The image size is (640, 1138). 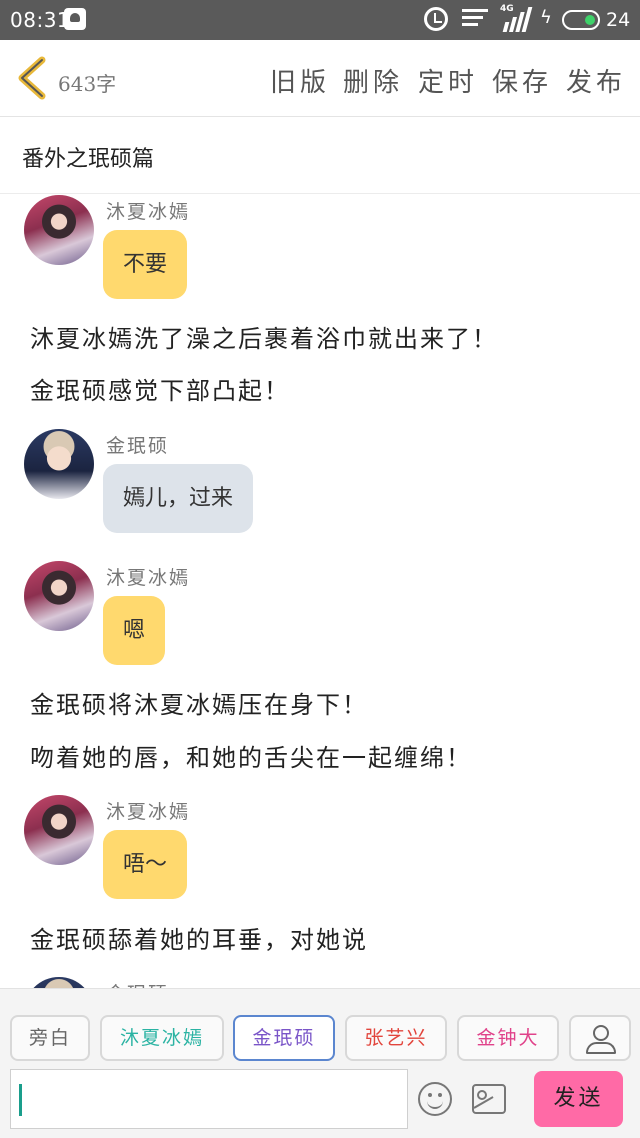 I want to click on schedule-button: 定时, so click(x=448, y=80).